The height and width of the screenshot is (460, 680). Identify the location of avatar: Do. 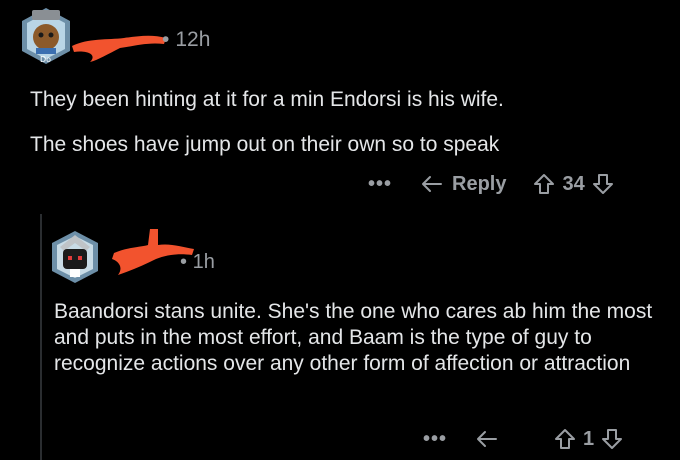
(46, 36).